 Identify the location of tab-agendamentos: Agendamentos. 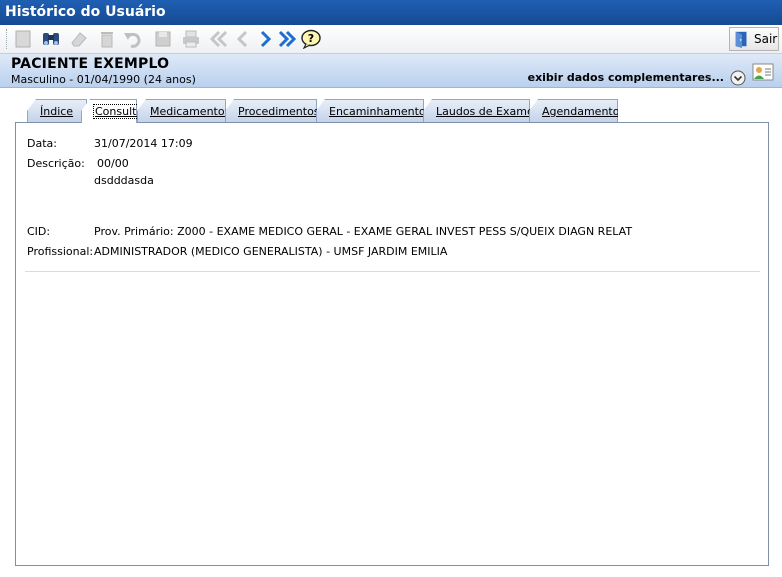
(573, 111).